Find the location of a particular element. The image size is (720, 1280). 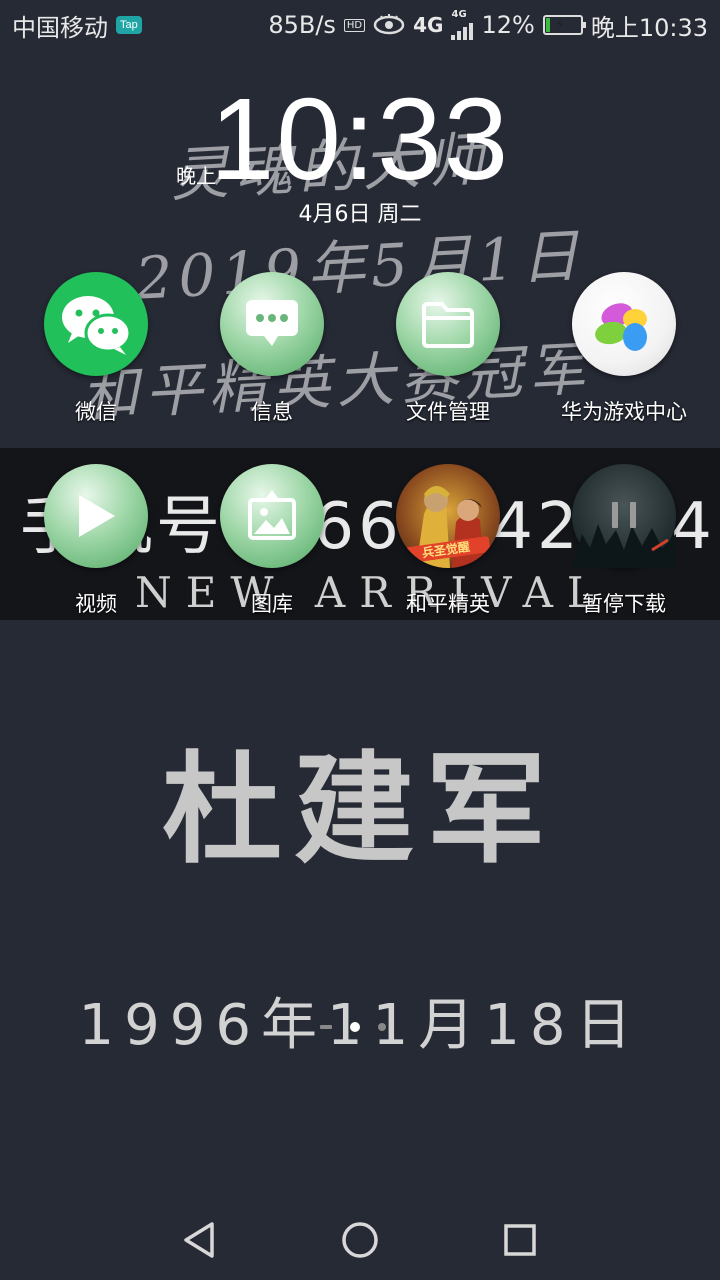

game-character-icon: 兵圣觉醒 is located at coordinates (448, 516).